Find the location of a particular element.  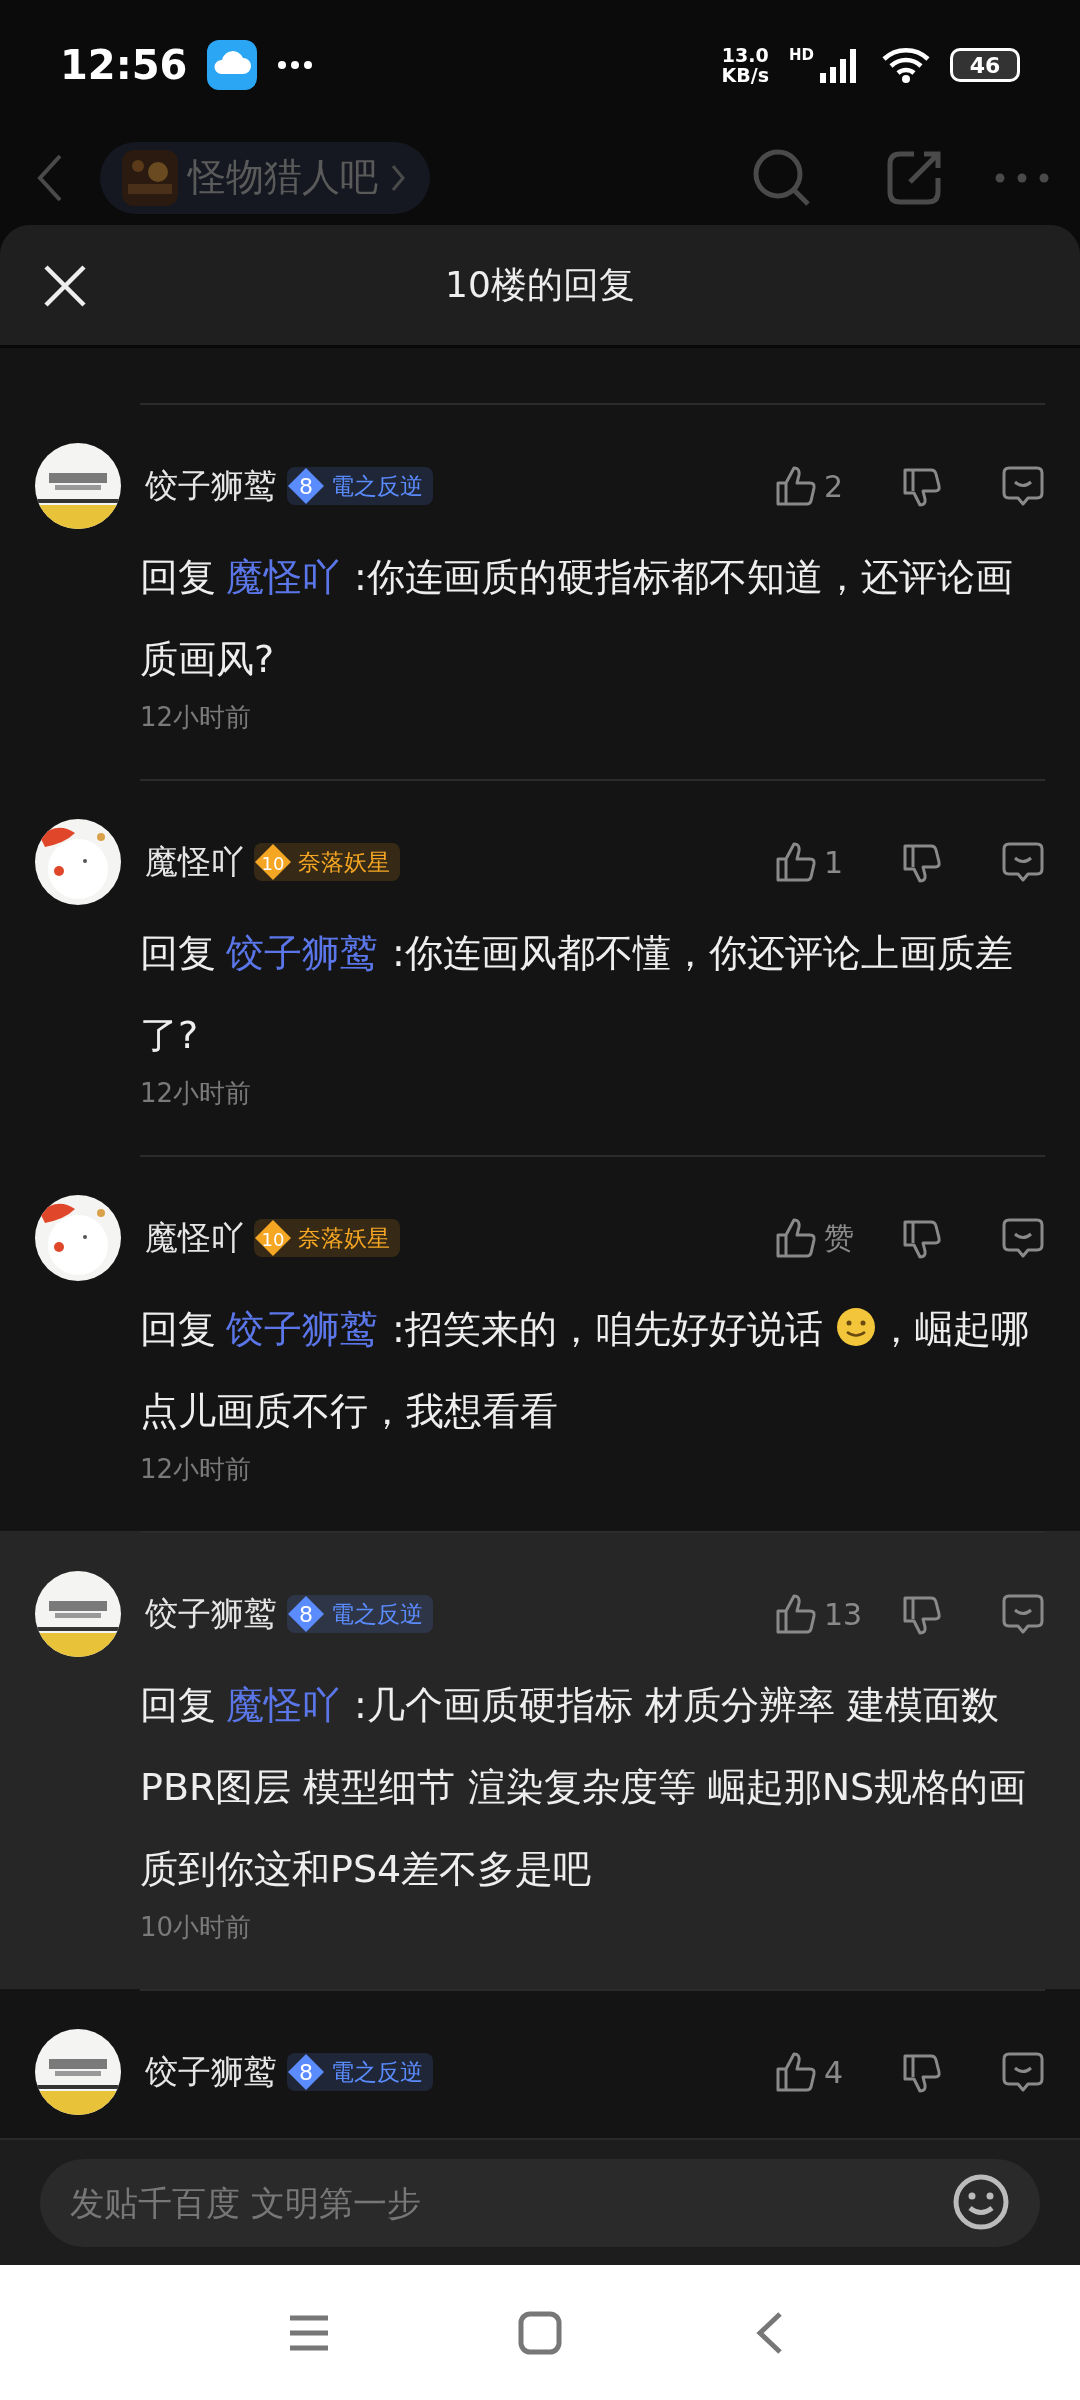

comment-text: 回复 饺子狮鹫 :你连画风都不懂，你还评论上画质差了? is located at coordinates (577, 994).